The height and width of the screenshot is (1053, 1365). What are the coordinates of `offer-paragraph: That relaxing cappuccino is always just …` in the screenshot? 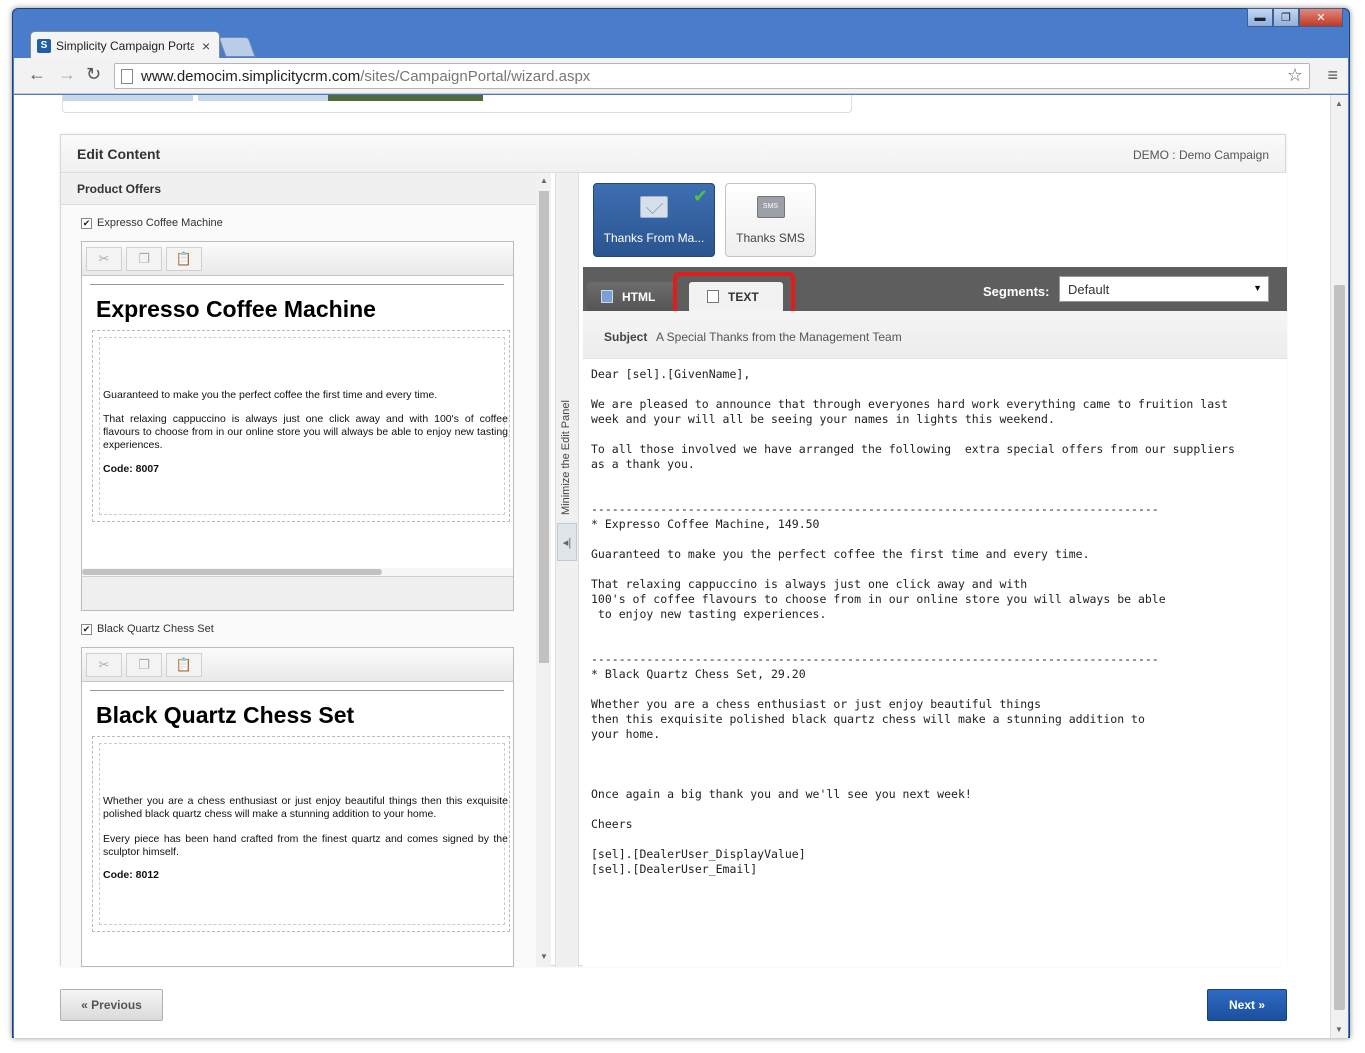 It's located at (305, 432).